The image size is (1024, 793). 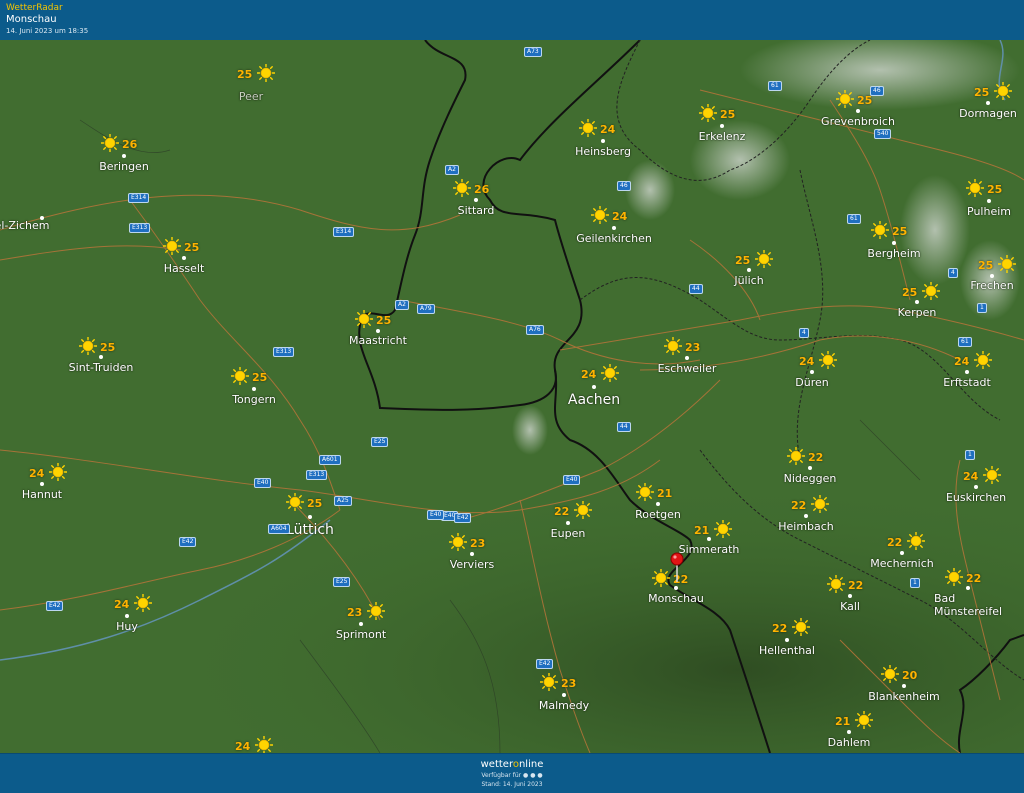 What do you see at coordinates (748, 280) in the screenshot?
I see `city-label-jülich: Jülich` at bounding box center [748, 280].